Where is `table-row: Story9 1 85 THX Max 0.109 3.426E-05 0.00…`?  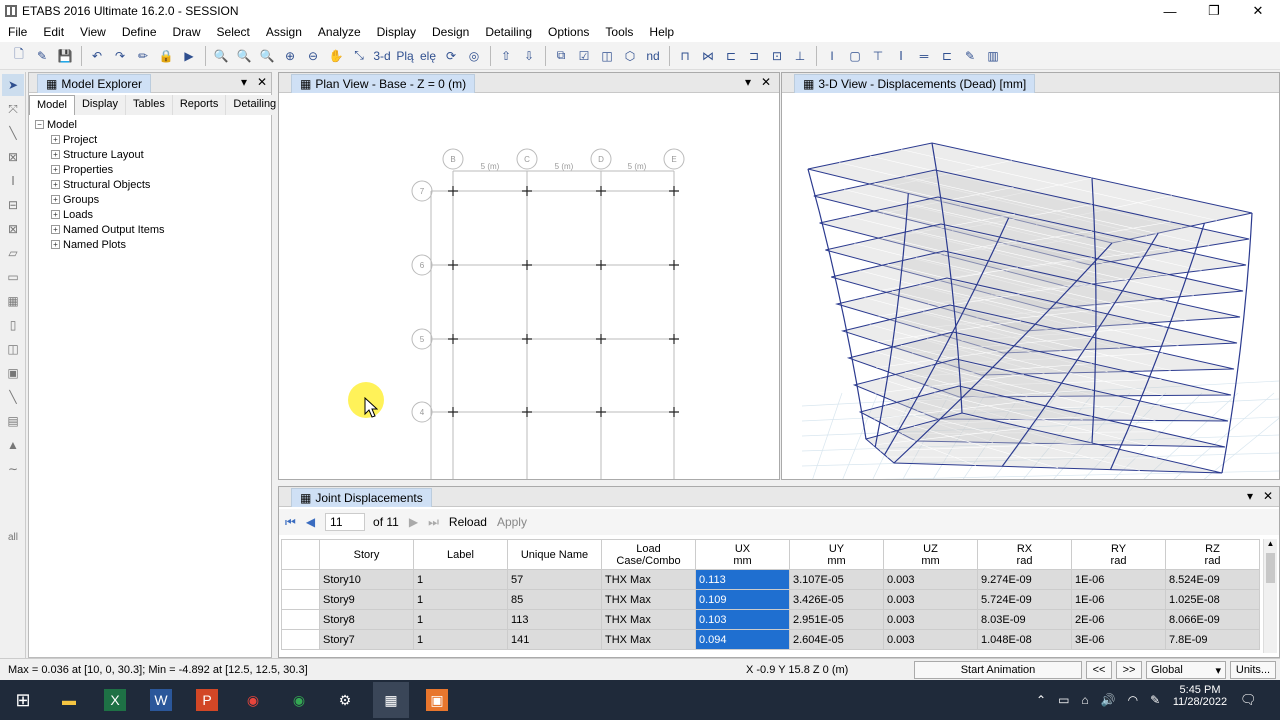
table-row: Story9 1 85 THX Max 0.109 3.426E-05 0.00… is located at coordinates (770, 599).